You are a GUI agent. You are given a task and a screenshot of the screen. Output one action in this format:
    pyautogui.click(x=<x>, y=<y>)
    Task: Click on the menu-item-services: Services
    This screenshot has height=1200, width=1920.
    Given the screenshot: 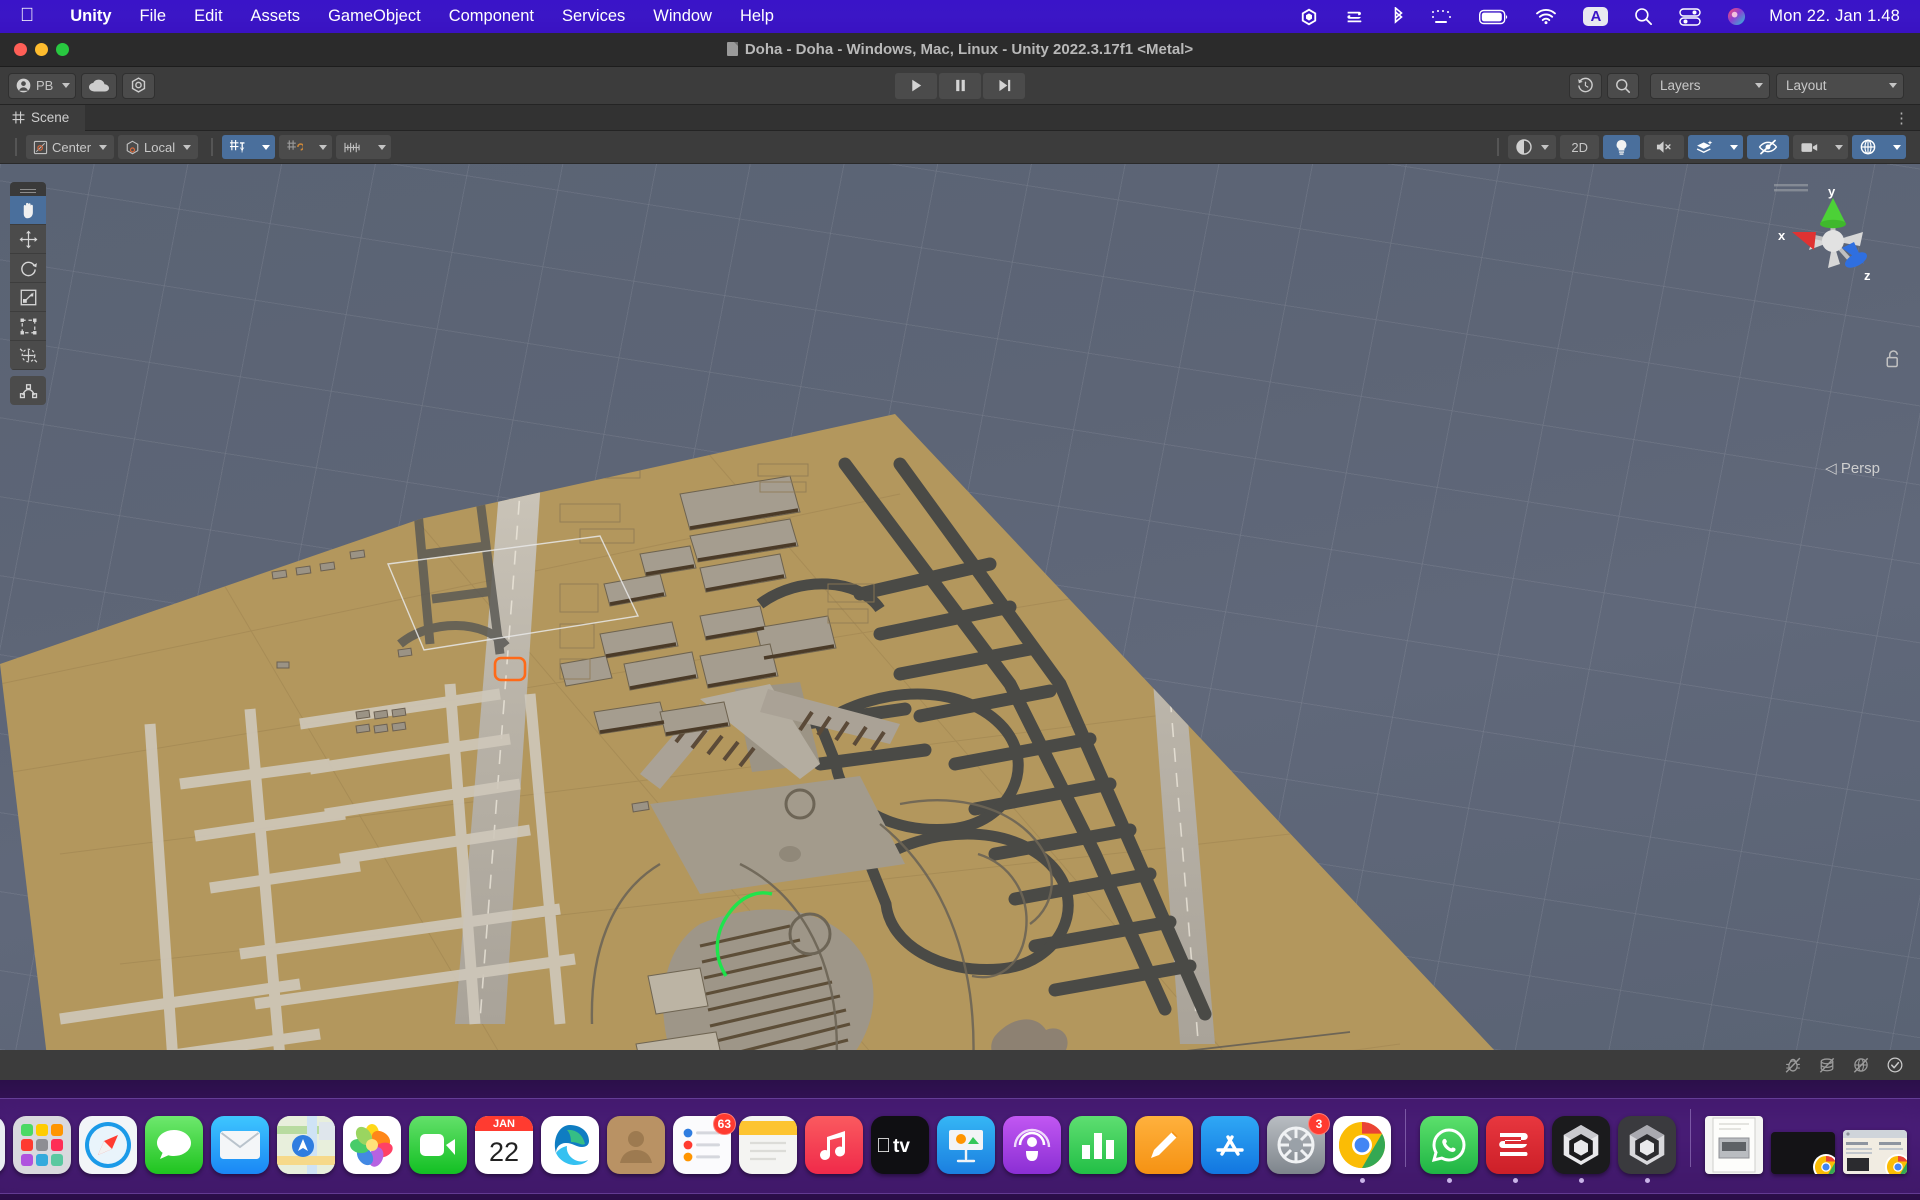 What is the action you would take?
    pyautogui.click(x=593, y=16)
    